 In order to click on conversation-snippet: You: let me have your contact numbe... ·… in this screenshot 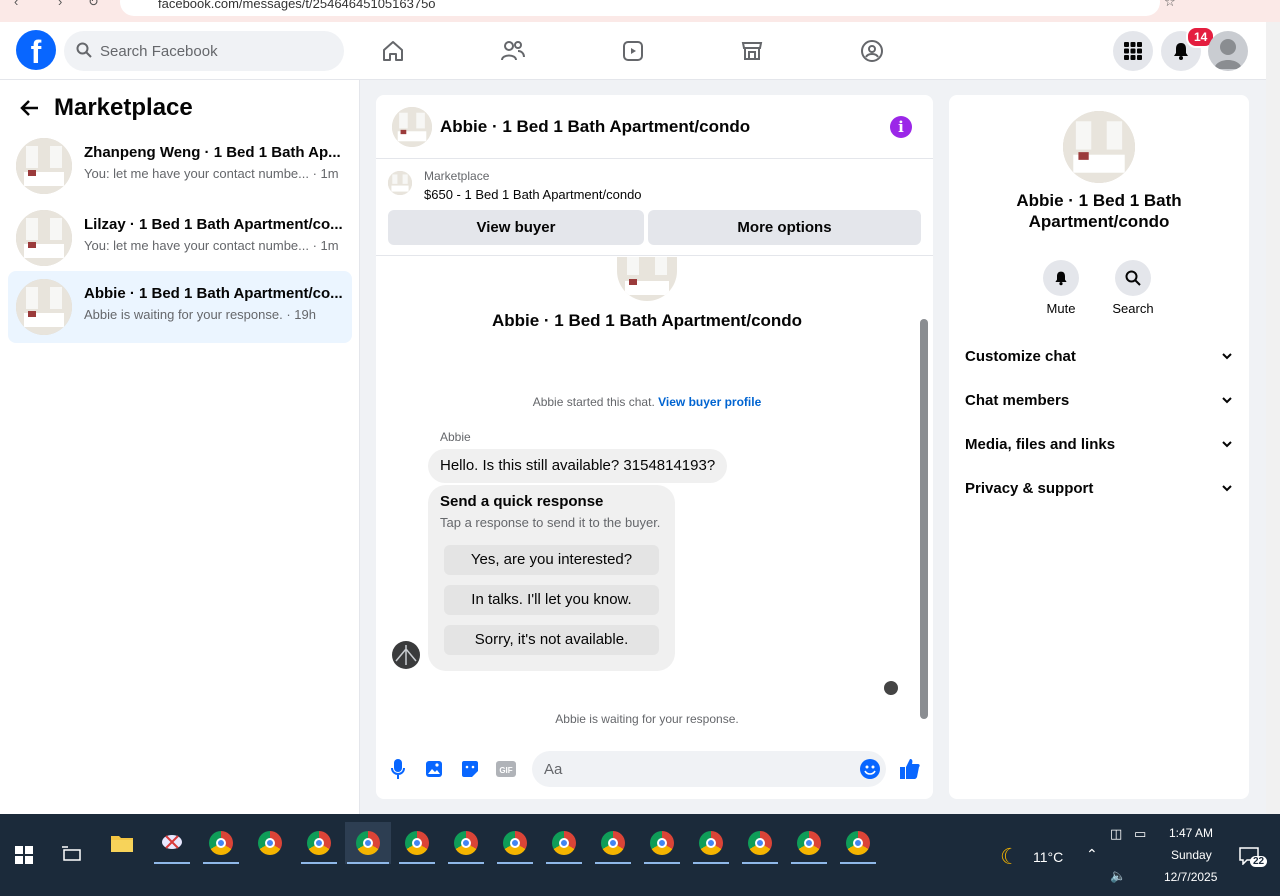, I will do `click(211, 173)`.